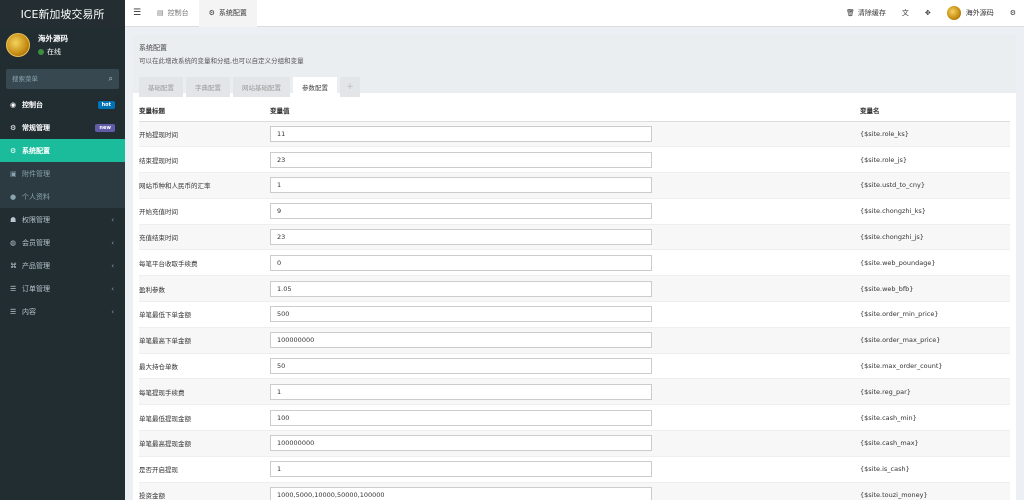  I want to click on sidebar-item-label: 权限管理, so click(36, 219).